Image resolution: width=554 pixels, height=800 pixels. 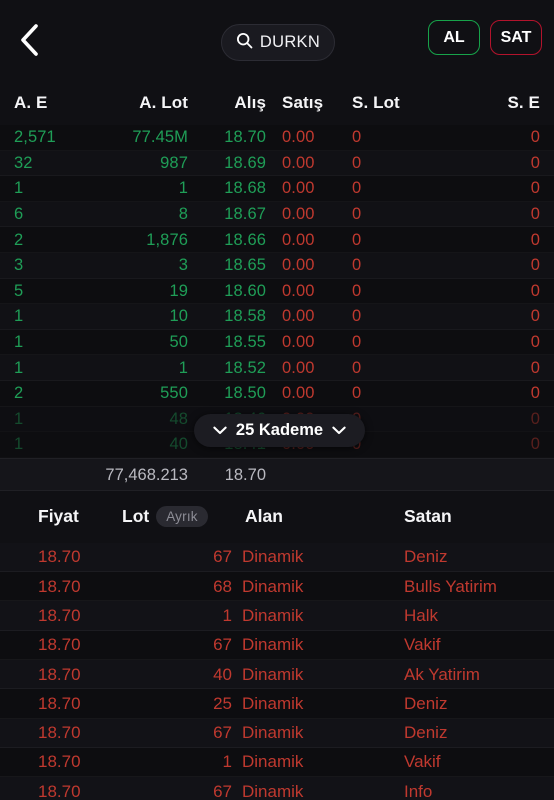 What do you see at coordinates (428, 516) in the screenshot?
I see `trades-col-header-satan: Satan` at bounding box center [428, 516].